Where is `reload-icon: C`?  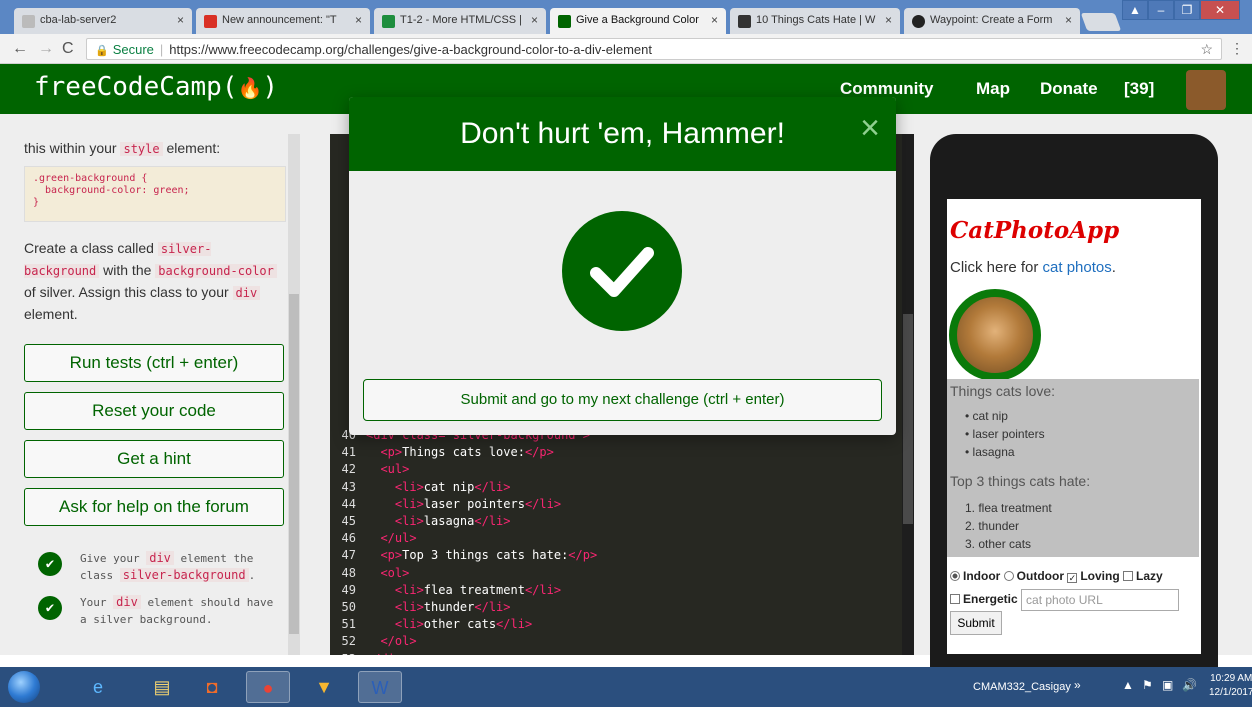
reload-icon: C is located at coordinates (68, 49).